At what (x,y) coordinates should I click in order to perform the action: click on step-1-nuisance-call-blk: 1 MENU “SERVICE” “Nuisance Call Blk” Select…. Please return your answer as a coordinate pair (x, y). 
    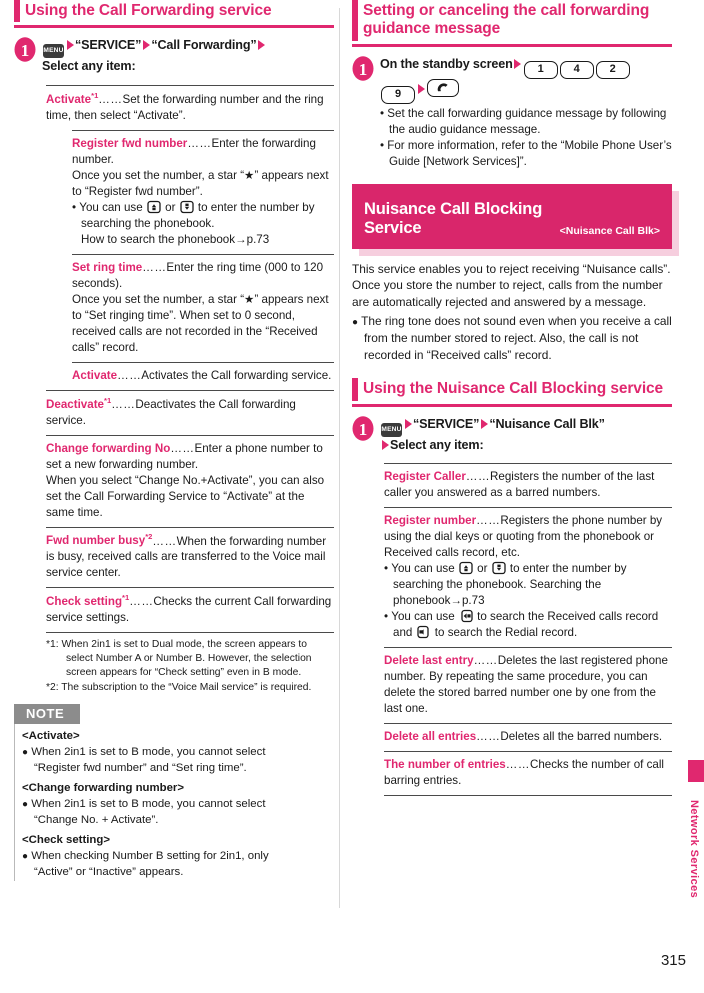
    Looking at the image, I should click on (512, 435).